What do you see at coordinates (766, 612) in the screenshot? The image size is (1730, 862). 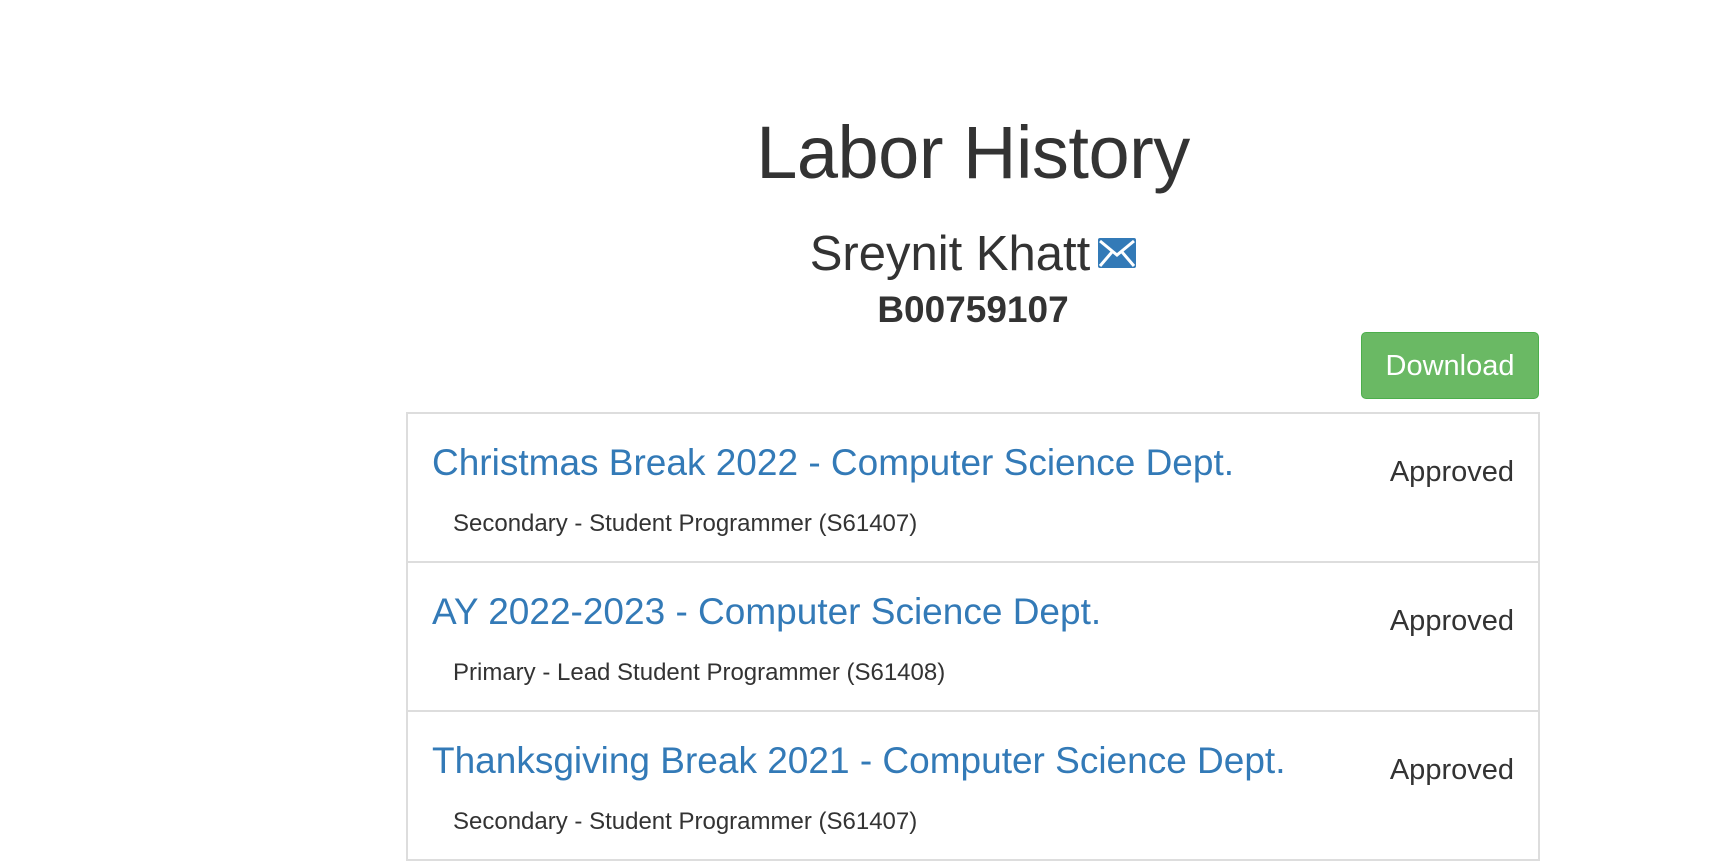 I see `history-item-title-link: AY 2022-2023 - Computer Science Dept.` at bounding box center [766, 612].